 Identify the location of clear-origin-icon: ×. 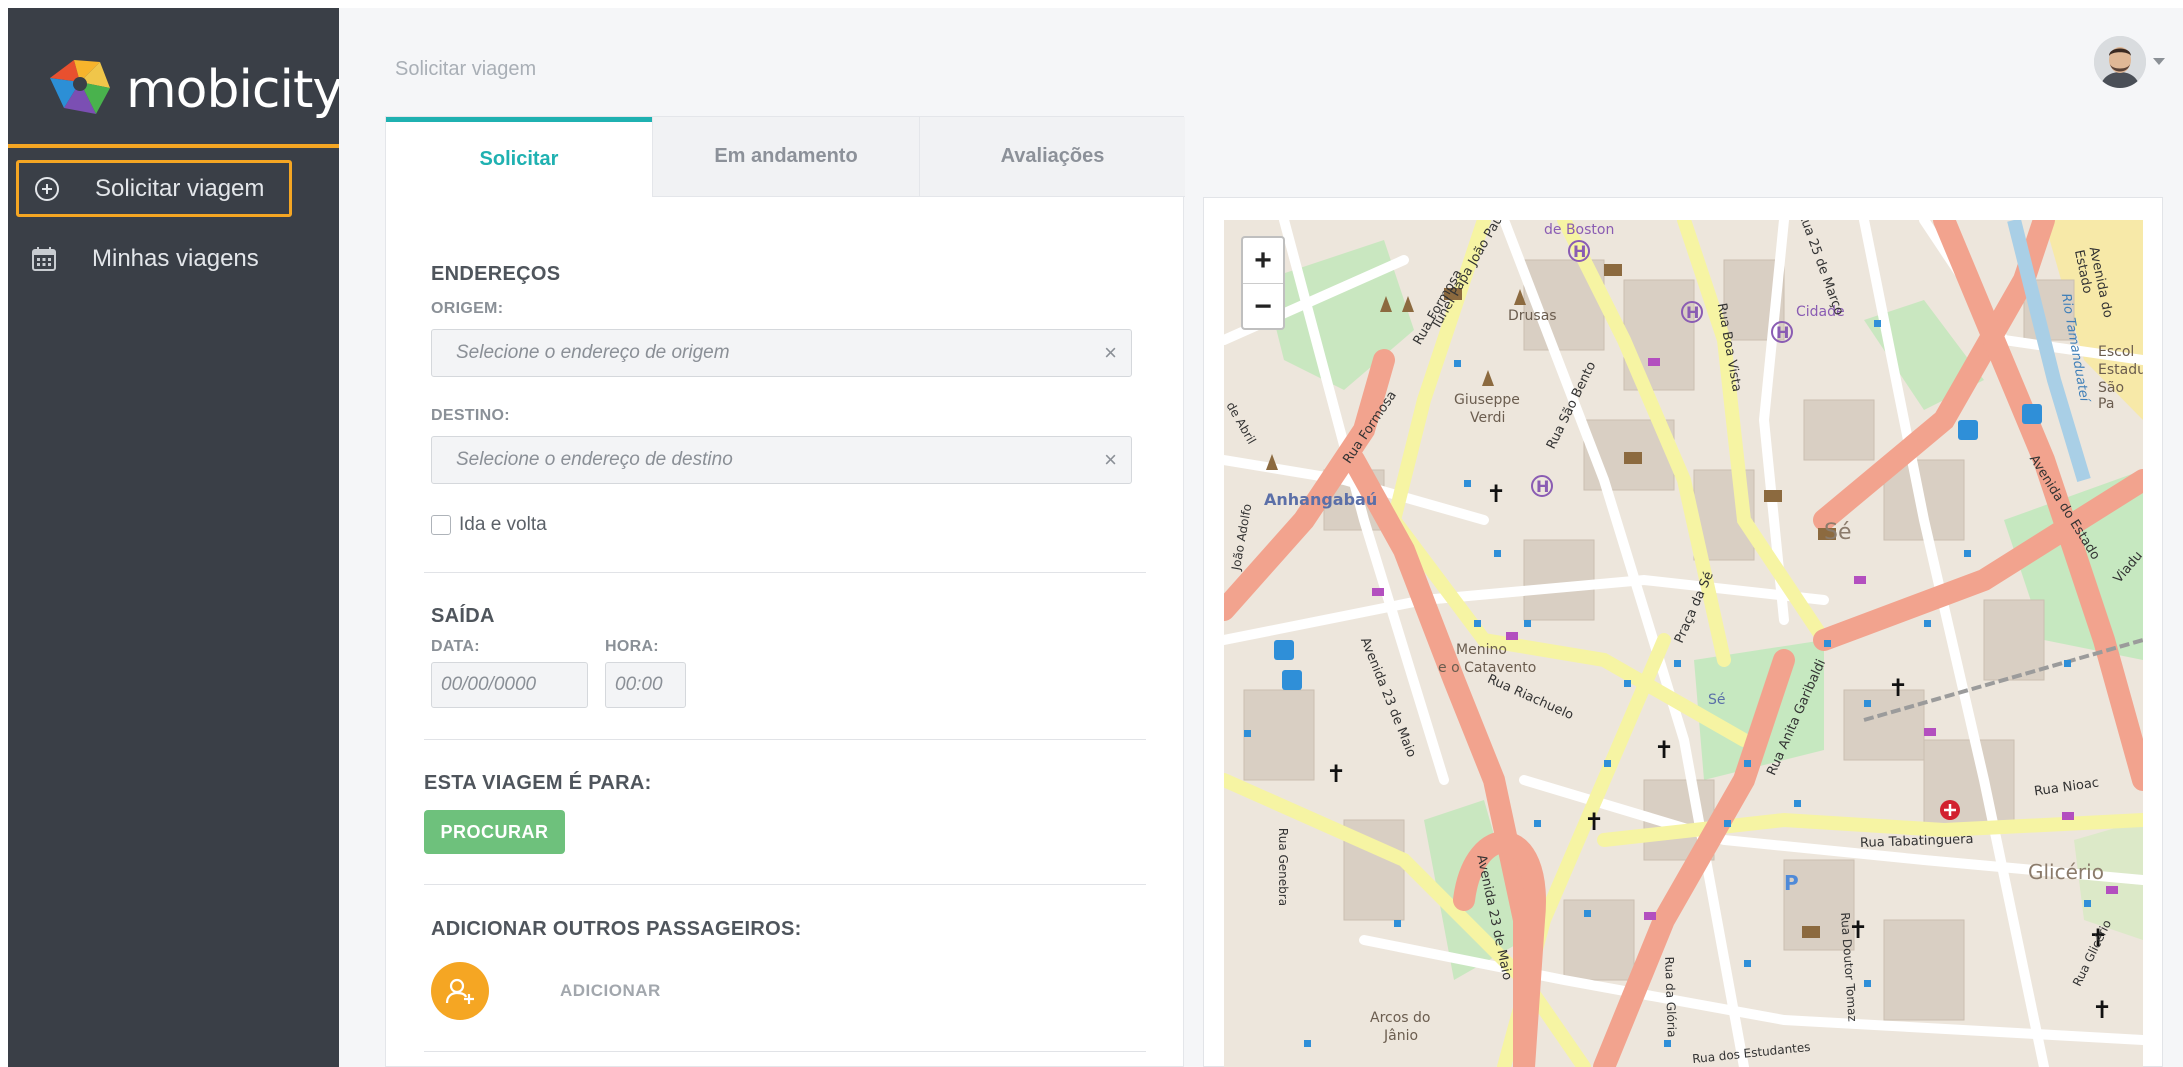
(1110, 353).